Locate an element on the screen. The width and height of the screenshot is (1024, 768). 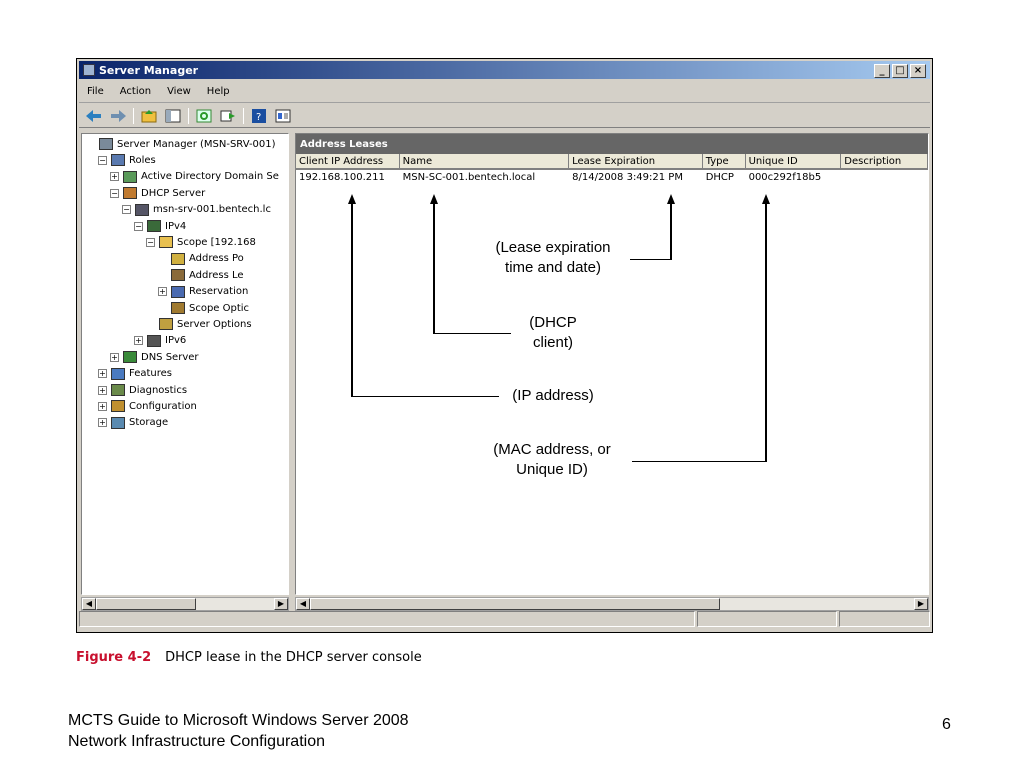
mac-arrowhead is located at coordinates (766, 199).